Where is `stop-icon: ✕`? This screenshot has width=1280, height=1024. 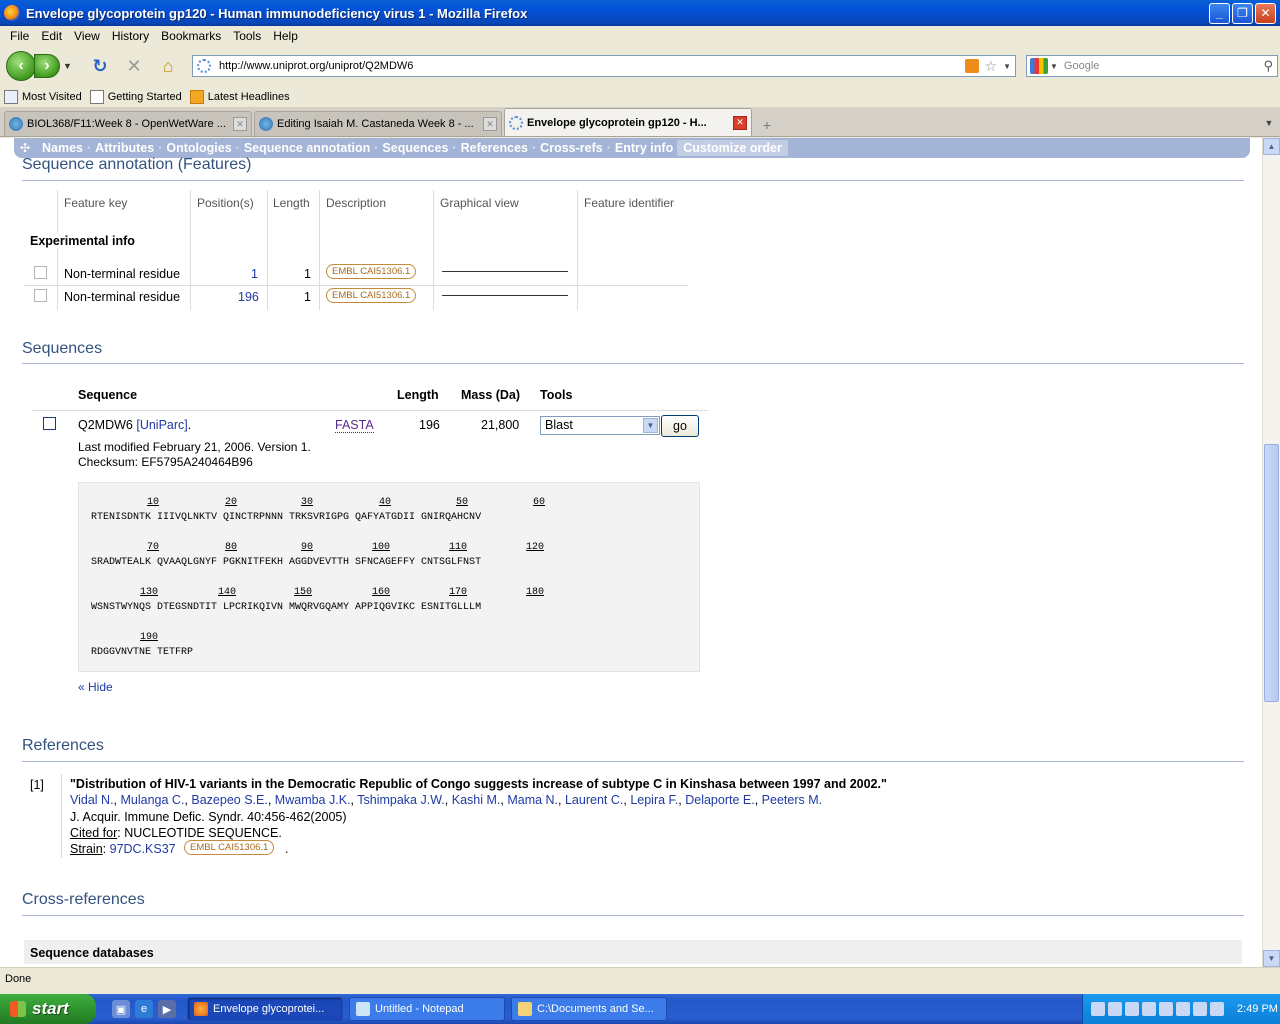
stop-icon: ✕ is located at coordinates (134, 66).